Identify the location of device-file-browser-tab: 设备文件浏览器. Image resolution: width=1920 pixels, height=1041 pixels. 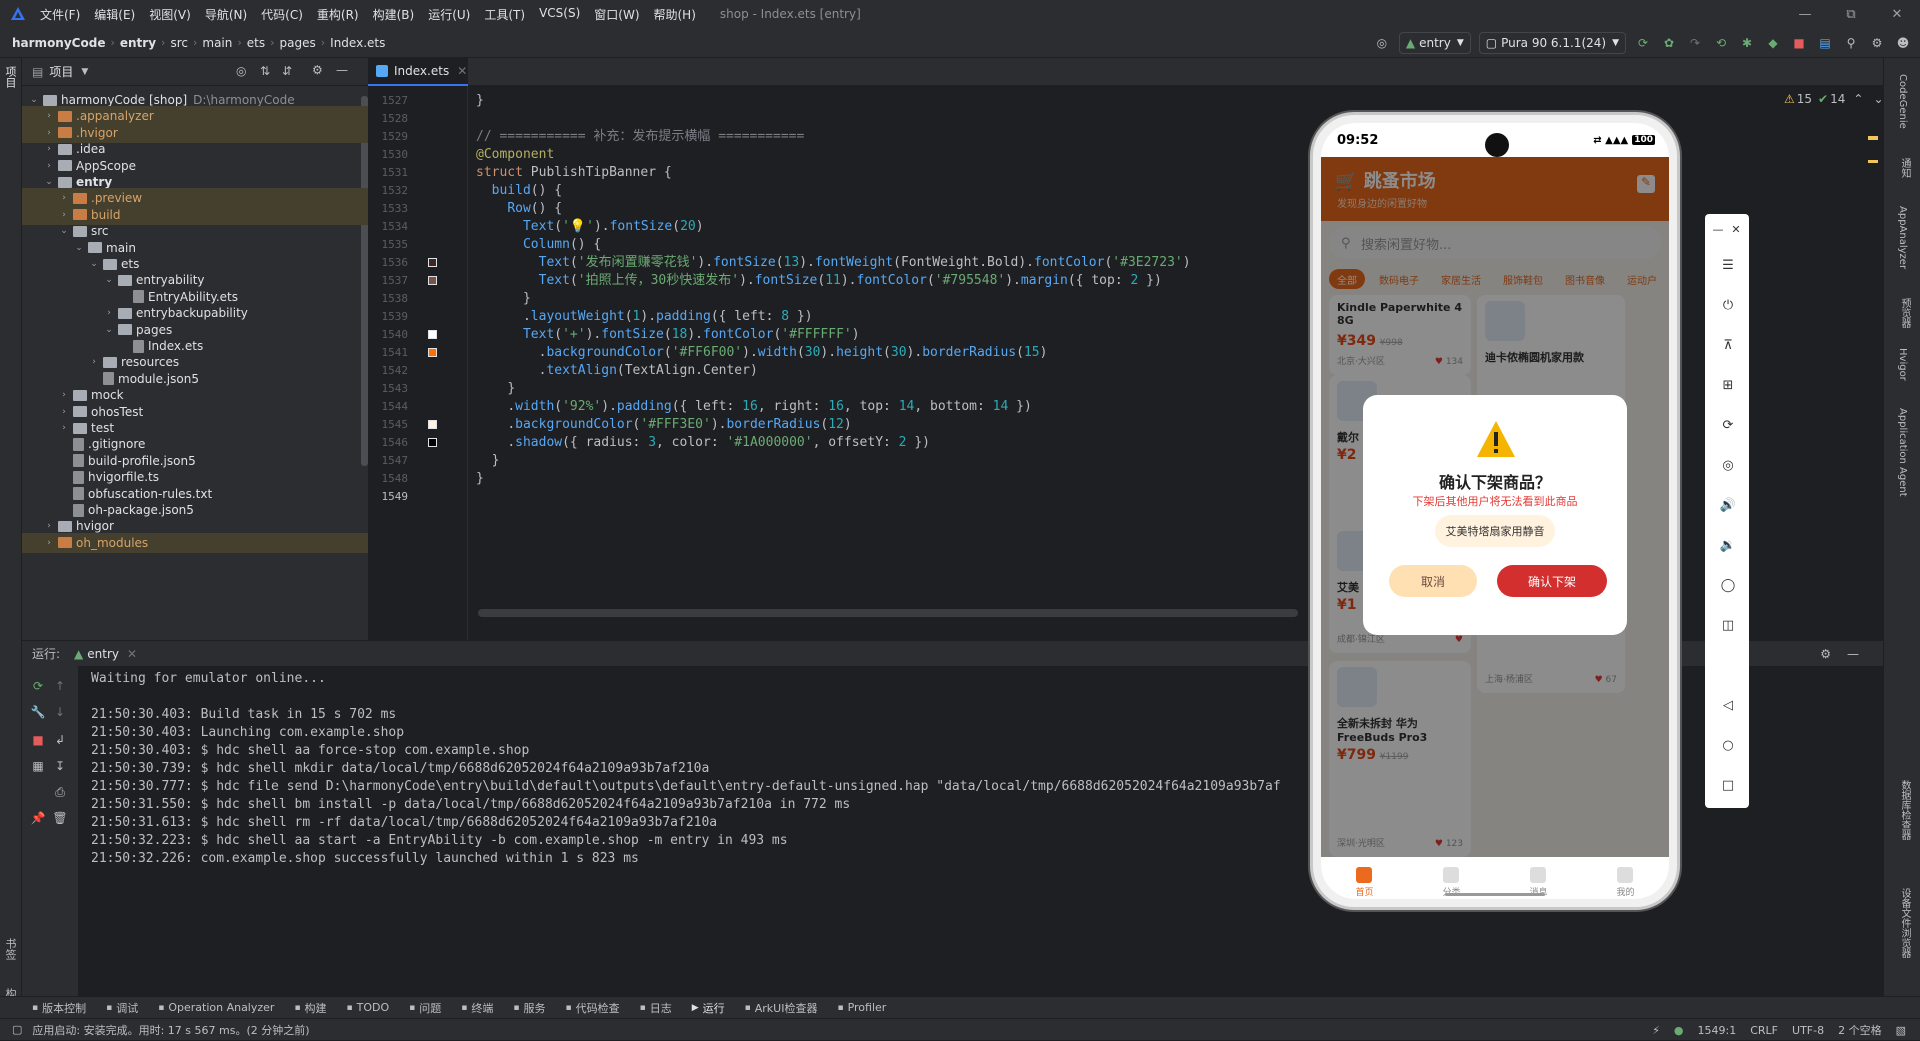
(1904, 923).